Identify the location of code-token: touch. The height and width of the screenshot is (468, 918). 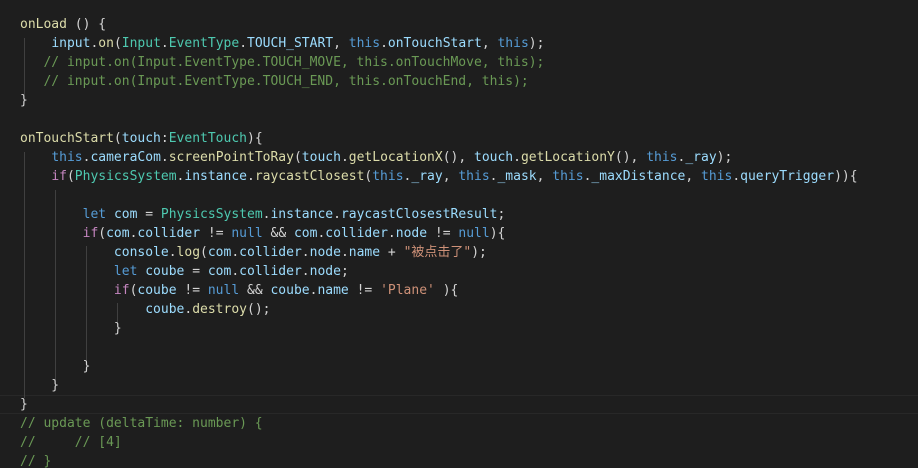
(321, 157).